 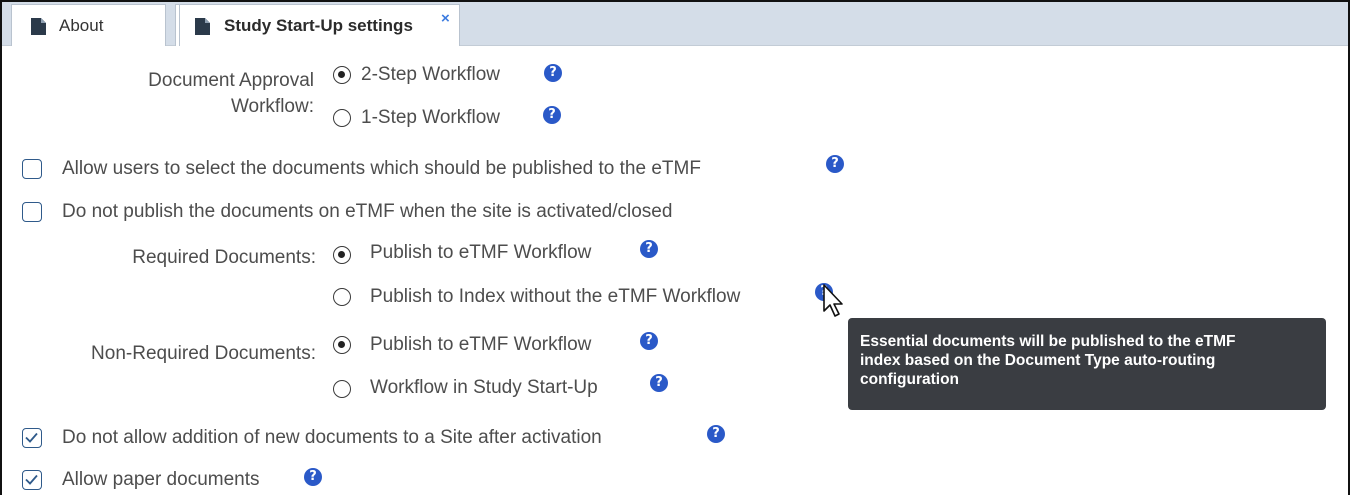 I want to click on tab-about-label: About, so click(x=81, y=25).